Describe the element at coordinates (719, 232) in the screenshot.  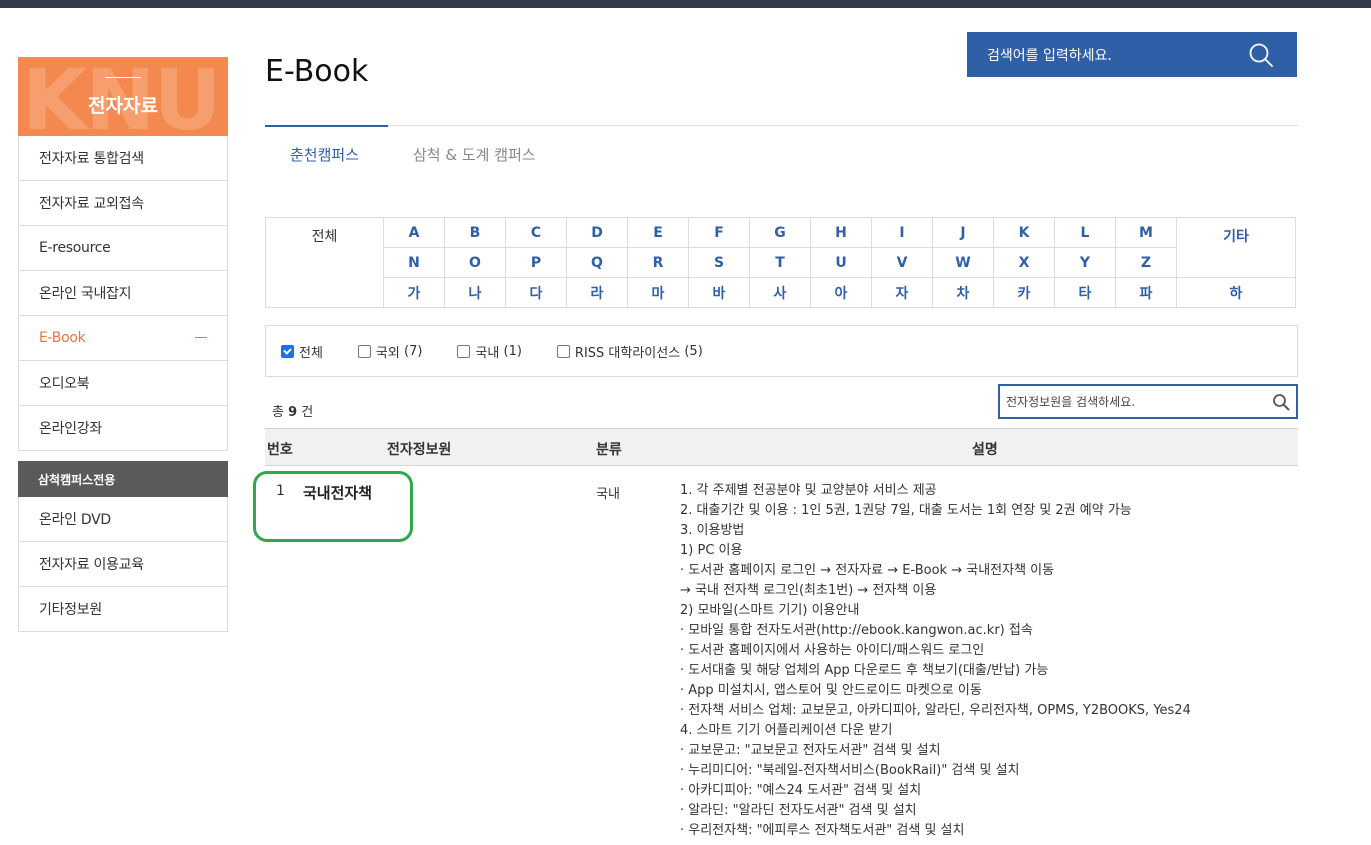
I see `alphabet-letter: F` at that location.